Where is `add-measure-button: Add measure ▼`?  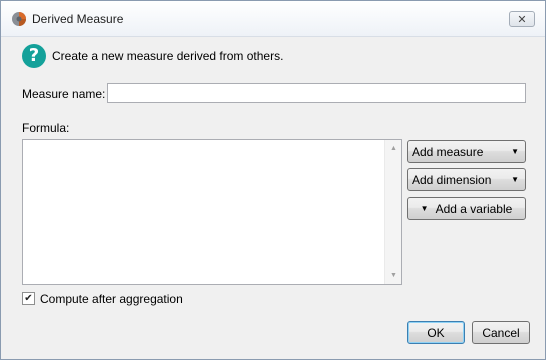 add-measure-button: Add measure ▼ is located at coordinates (466, 151).